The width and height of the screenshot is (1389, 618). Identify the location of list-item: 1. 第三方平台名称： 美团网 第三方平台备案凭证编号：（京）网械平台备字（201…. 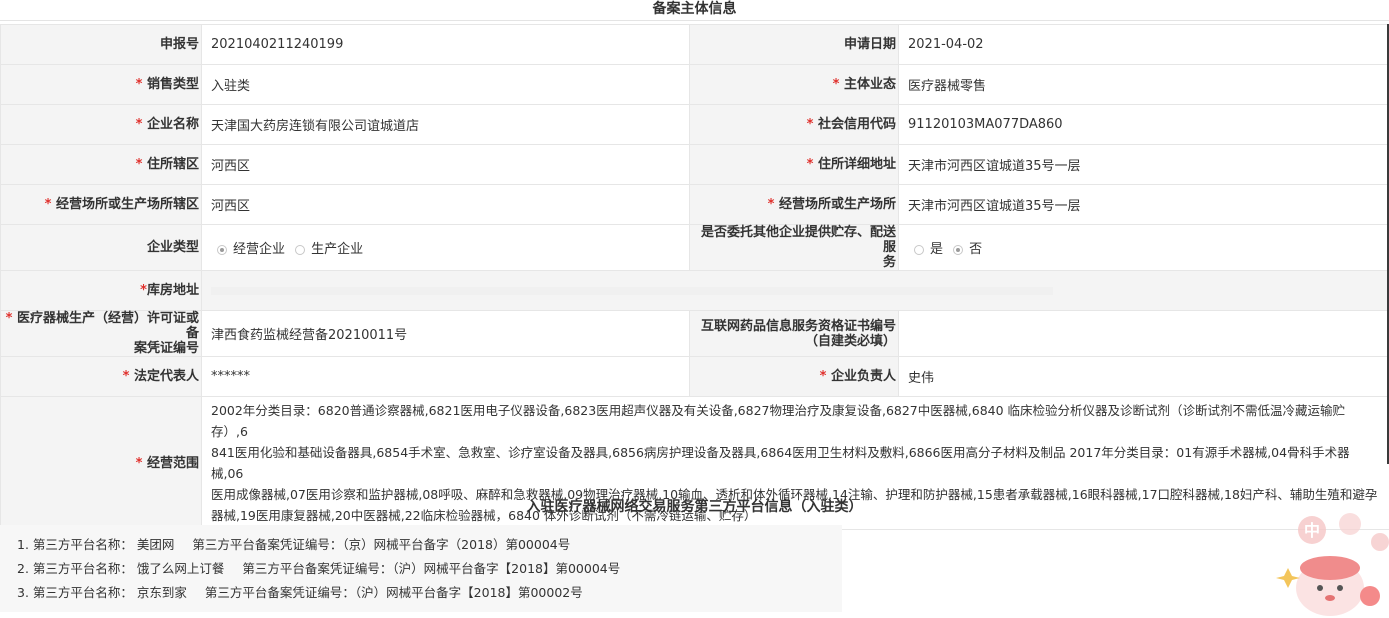
(294, 544).